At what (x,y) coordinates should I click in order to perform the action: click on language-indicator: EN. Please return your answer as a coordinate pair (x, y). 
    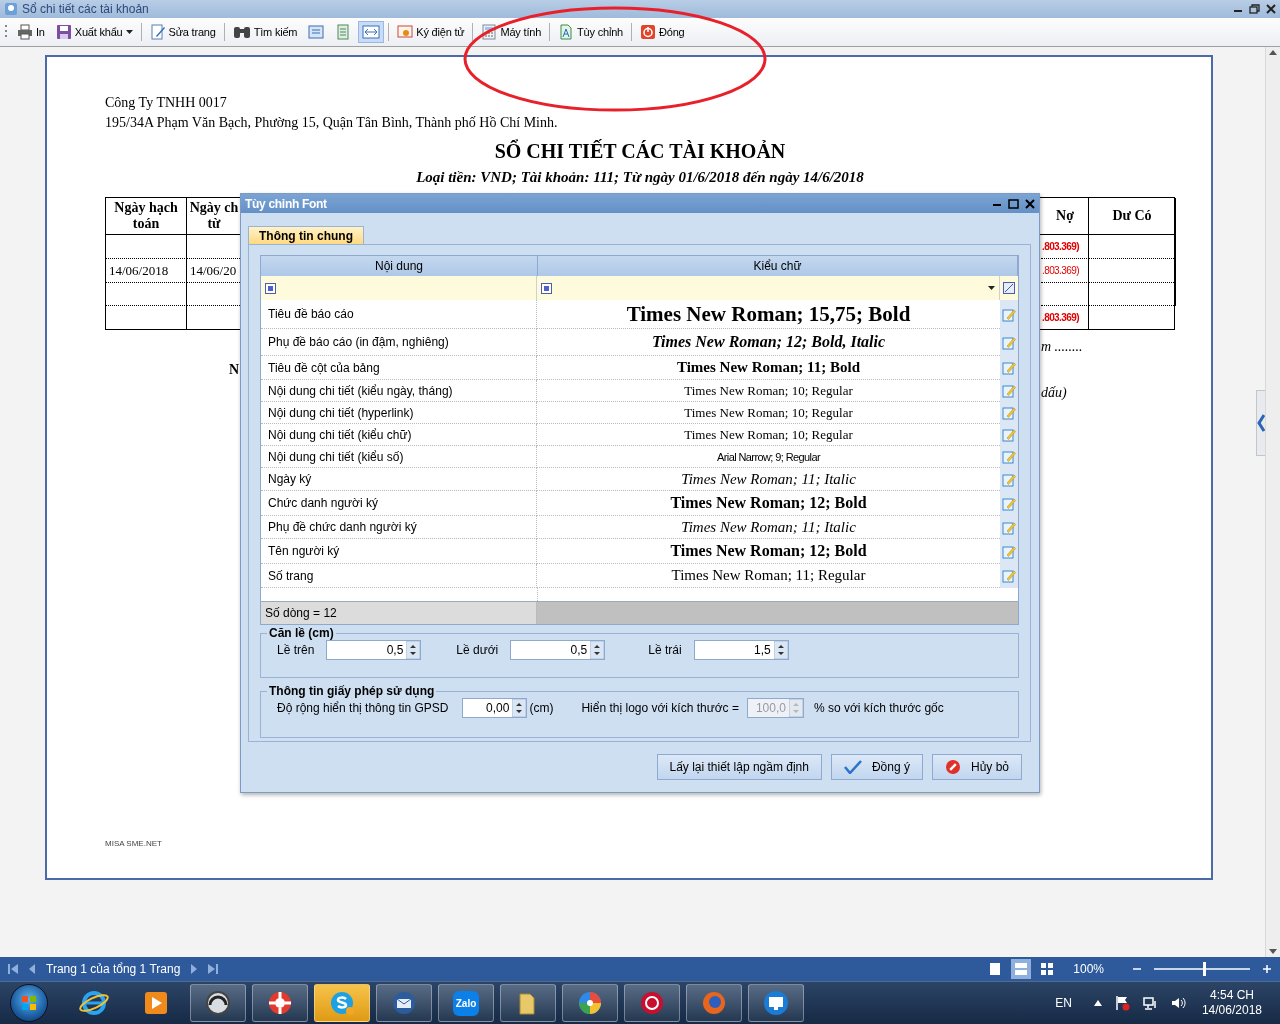
    Looking at the image, I should click on (1063, 1003).